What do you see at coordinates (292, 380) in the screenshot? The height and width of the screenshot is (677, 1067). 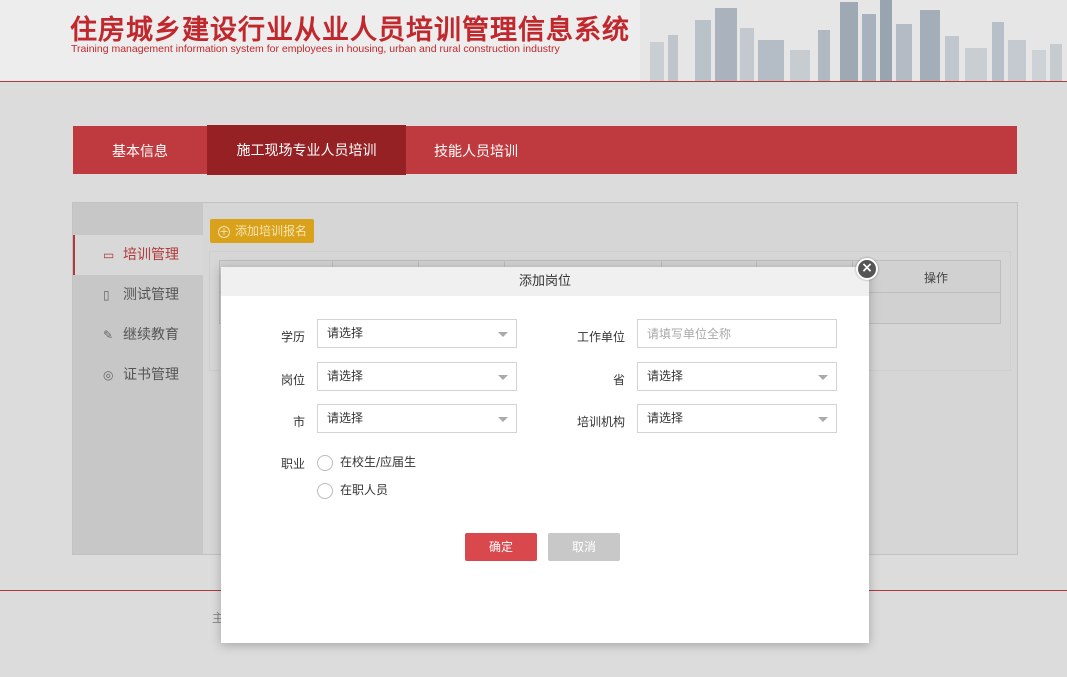 I see `position-label: 岗位` at bounding box center [292, 380].